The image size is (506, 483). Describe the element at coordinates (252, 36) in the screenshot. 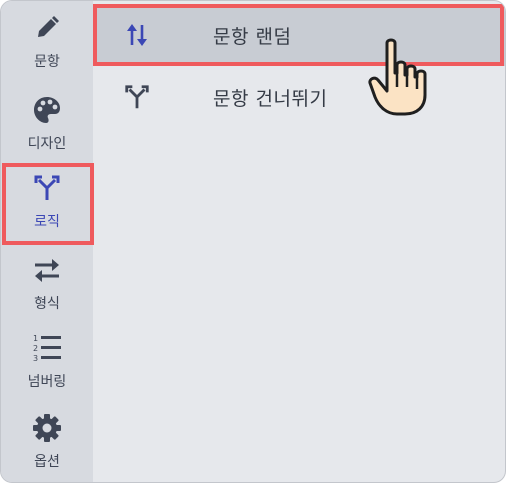

I see `menu-item-label: 문항 랜덤` at that location.